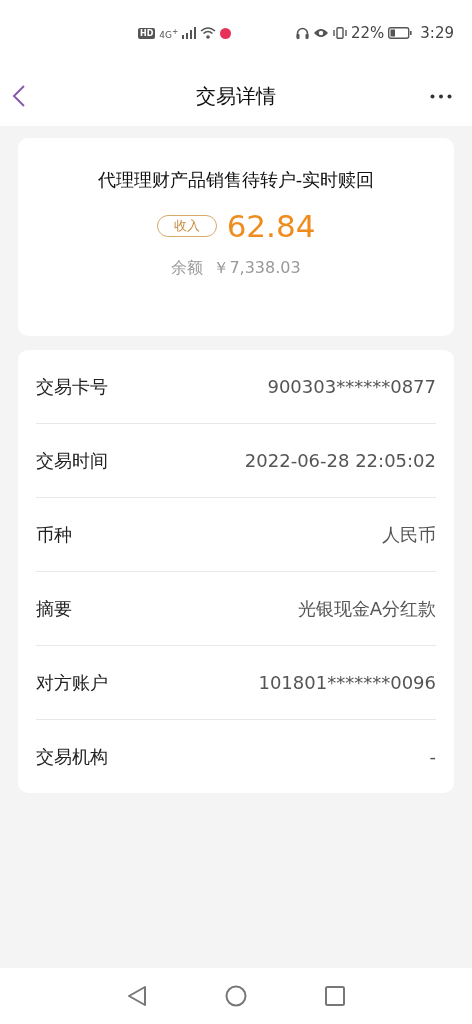 This screenshot has width=472, height=1024. Describe the element at coordinates (302, 33) in the screenshot. I see `headphones-icon` at that location.